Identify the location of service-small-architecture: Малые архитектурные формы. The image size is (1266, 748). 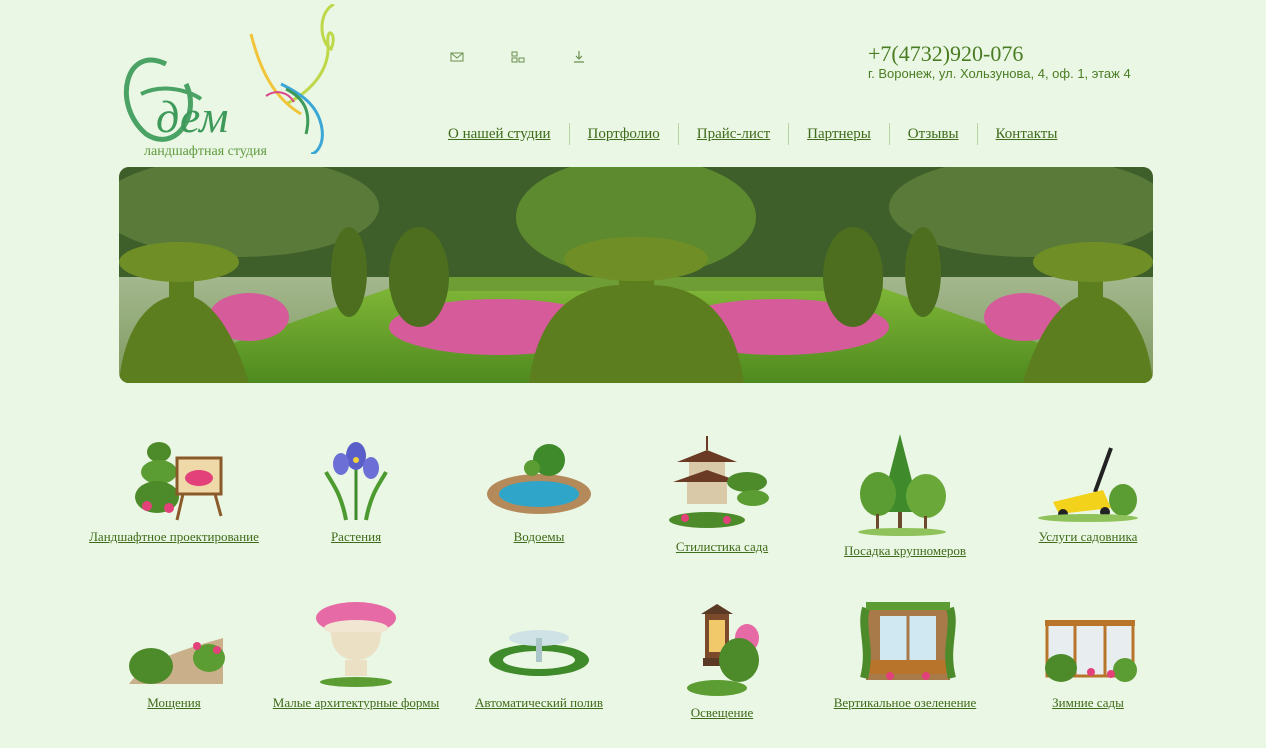
(356, 655).